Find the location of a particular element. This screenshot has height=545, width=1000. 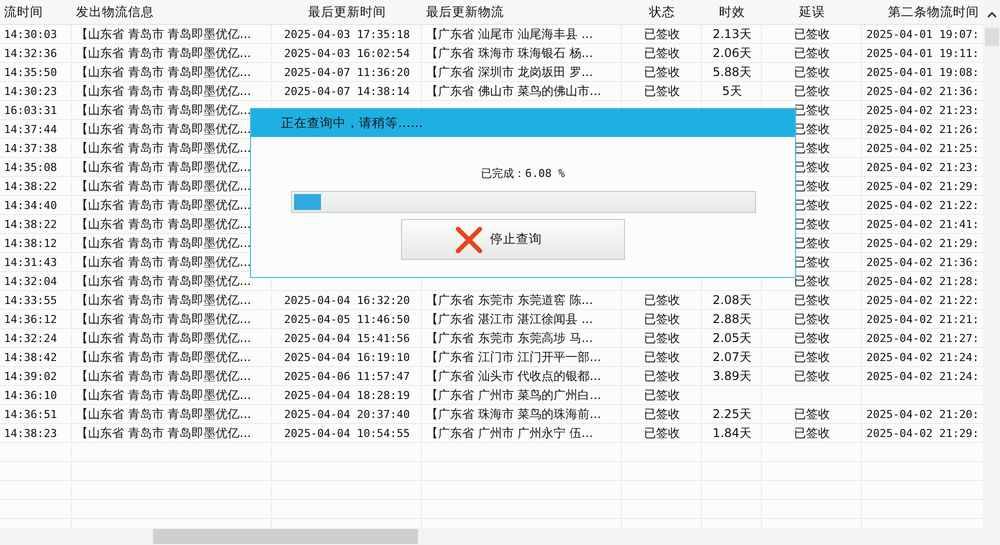

vertical-scrollbar is located at coordinates (991, 264).